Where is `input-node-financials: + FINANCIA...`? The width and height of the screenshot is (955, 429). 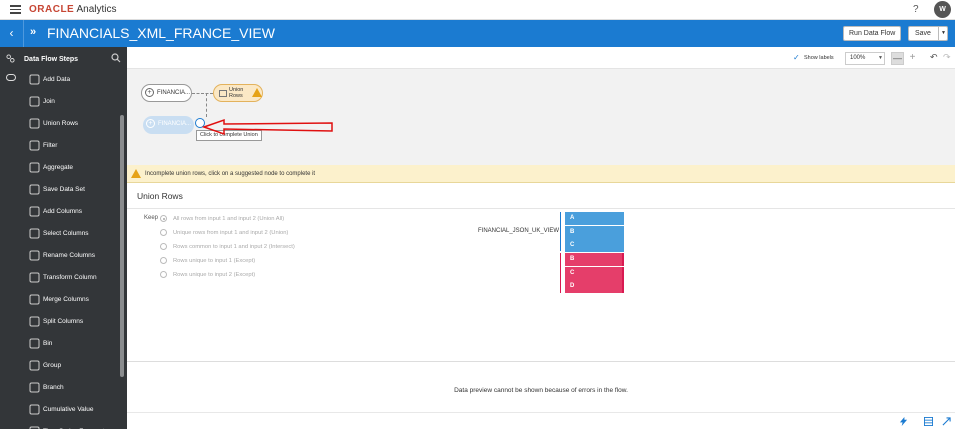
input-node-financials: + FINANCIA... is located at coordinates (166, 93).